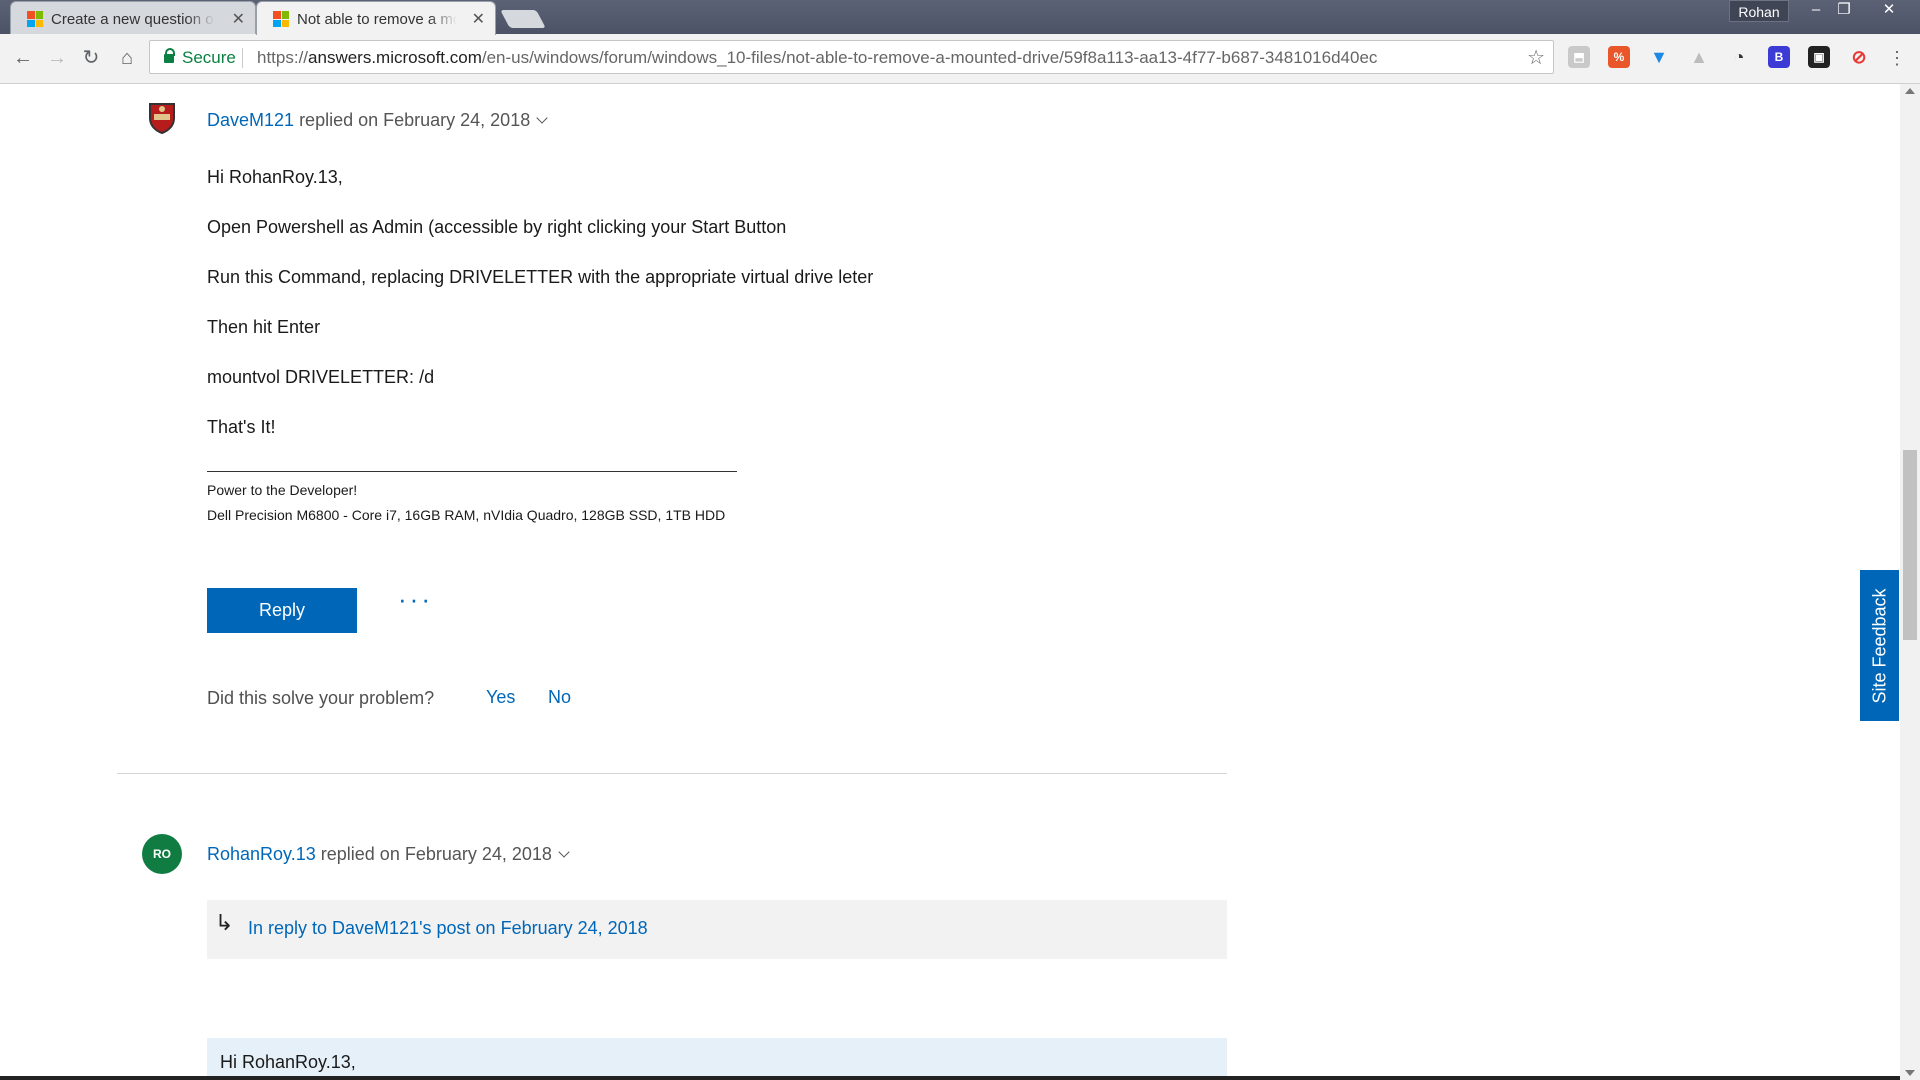 The image size is (1920, 1080). What do you see at coordinates (1619, 57) in the screenshot?
I see `translate-extension-icon: %` at bounding box center [1619, 57].